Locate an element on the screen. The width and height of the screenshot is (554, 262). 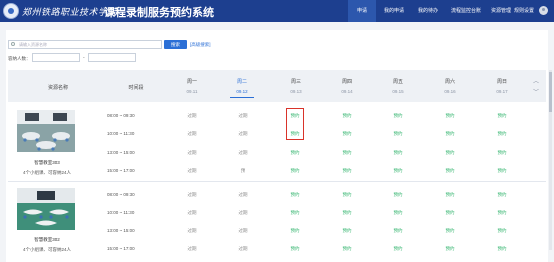
col-time-slot: 时间段 is located at coordinates (136, 88).